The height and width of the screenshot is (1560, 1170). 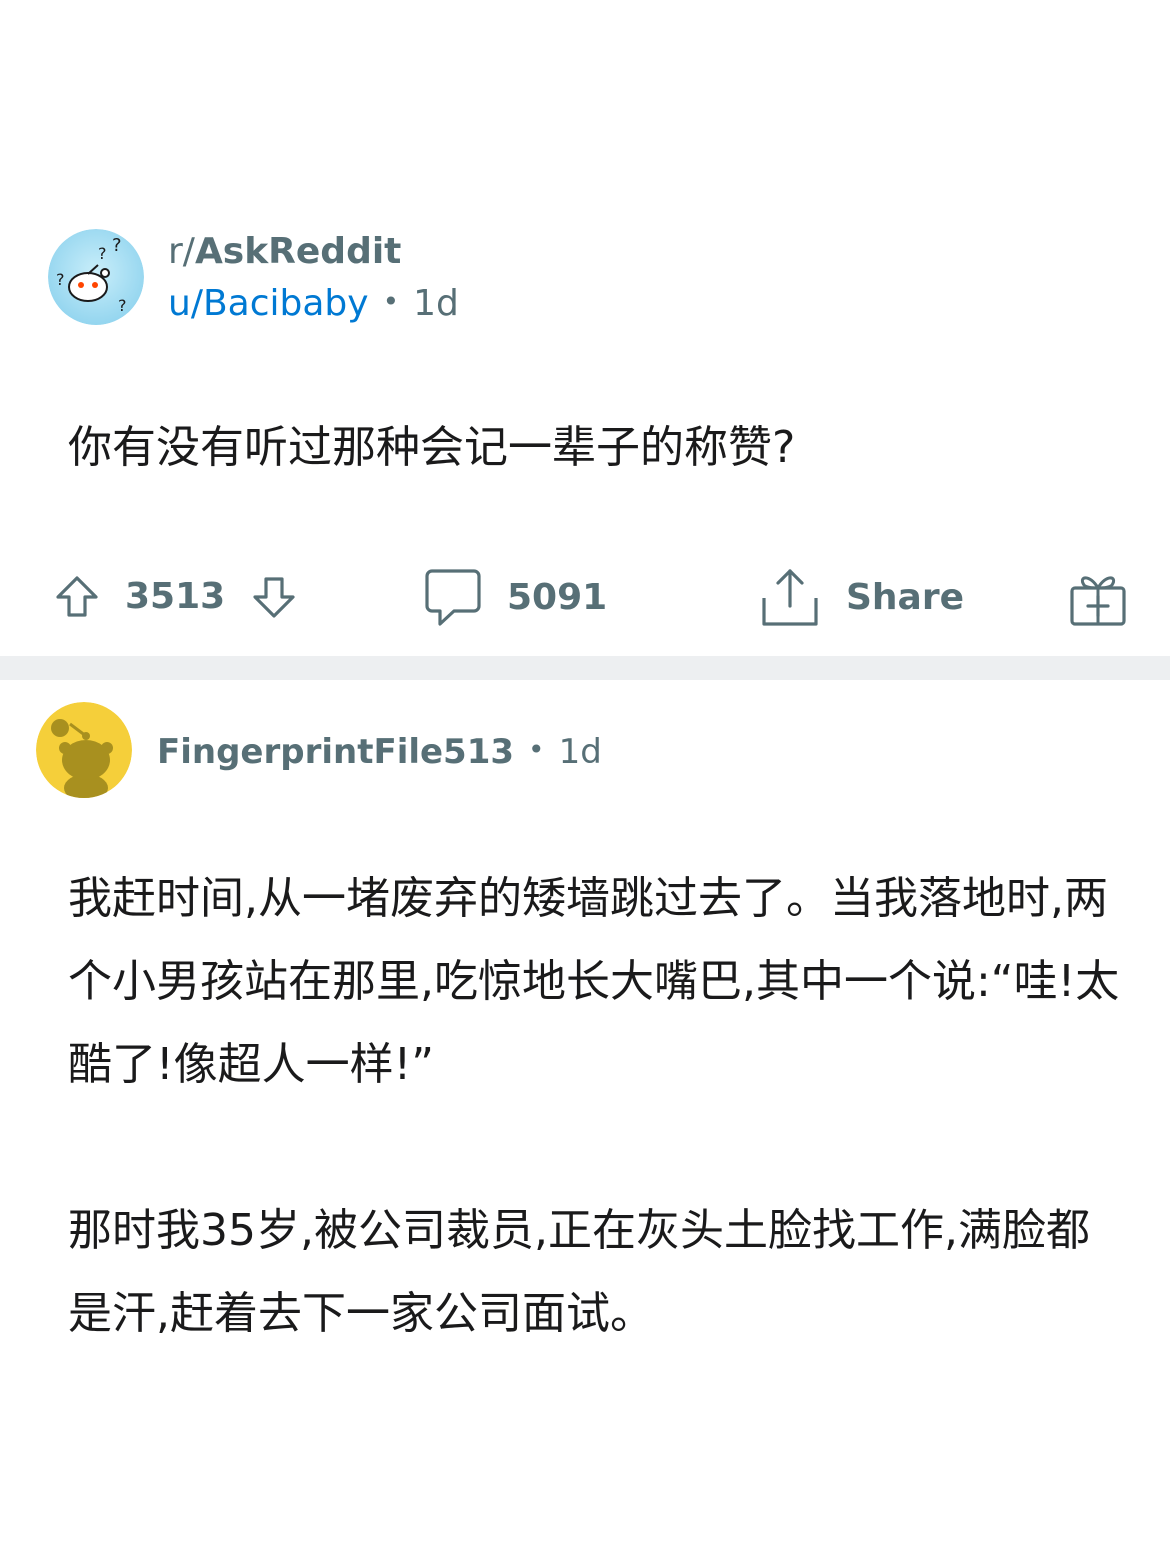 I want to click on post-time: 1d, so click(x=436, y=303).